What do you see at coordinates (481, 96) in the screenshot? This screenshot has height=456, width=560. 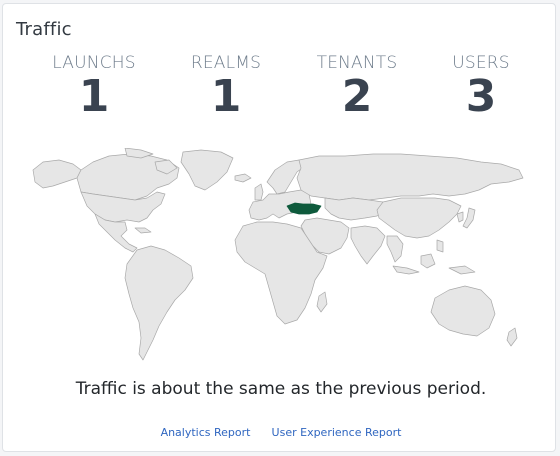 I see `stat-value: 3` at bounding box center [481, 96].